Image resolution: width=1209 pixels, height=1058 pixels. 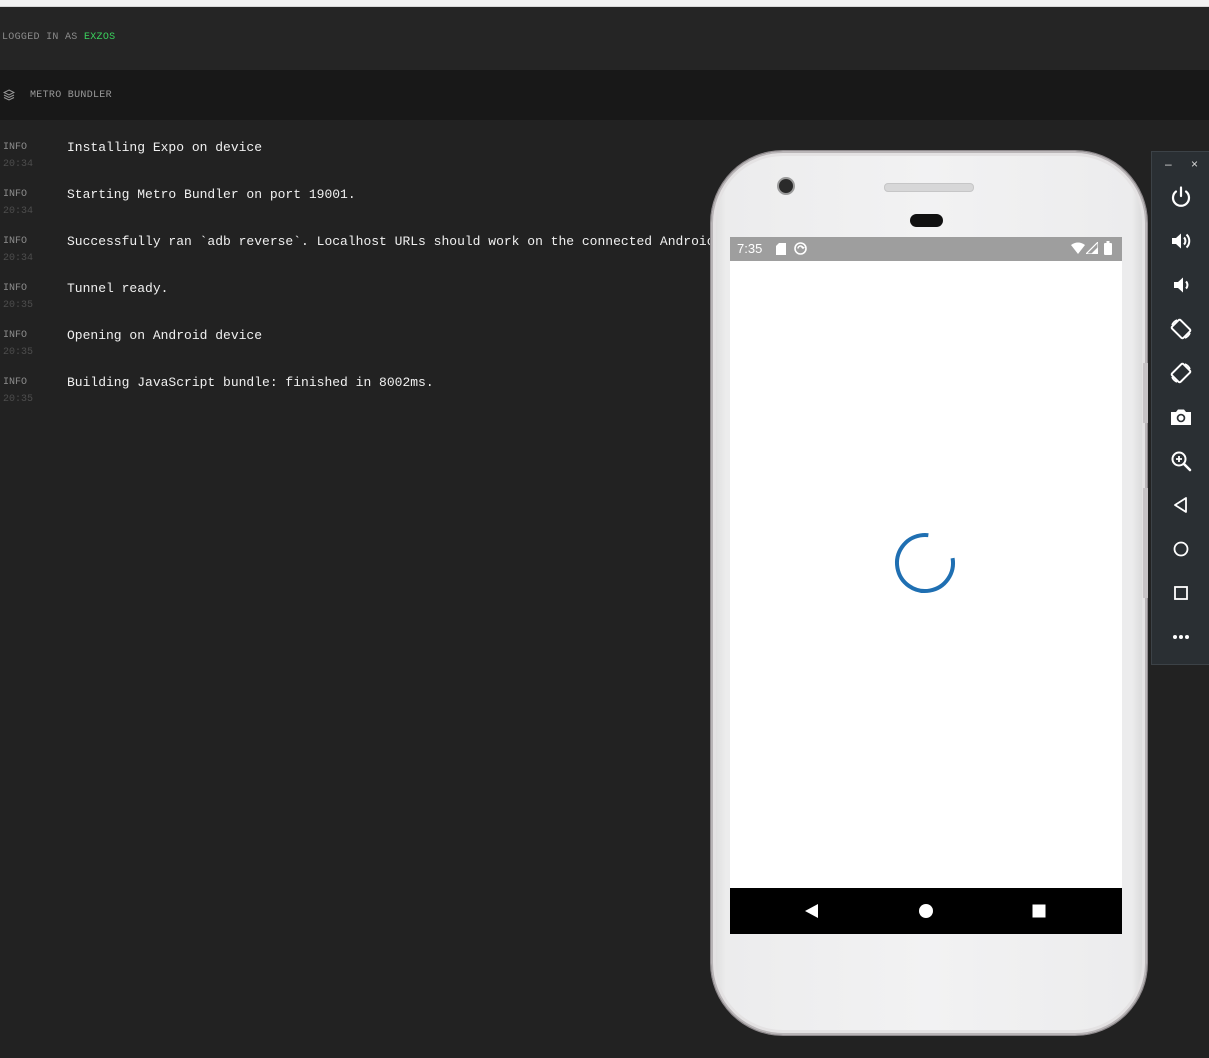 What do you see at coordinates (1181, 461) in the screenshot?
I see `zoom-icon` at bounding box center [1181, 461].